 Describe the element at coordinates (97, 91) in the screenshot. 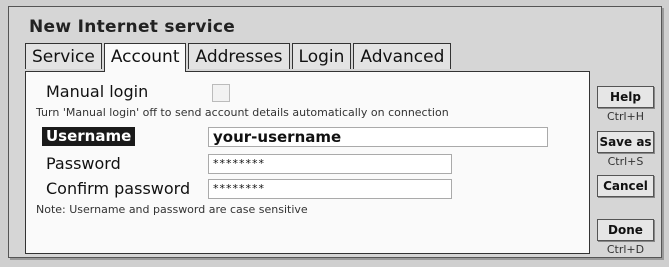

I see `manual-login-label: Manual login` at that location.